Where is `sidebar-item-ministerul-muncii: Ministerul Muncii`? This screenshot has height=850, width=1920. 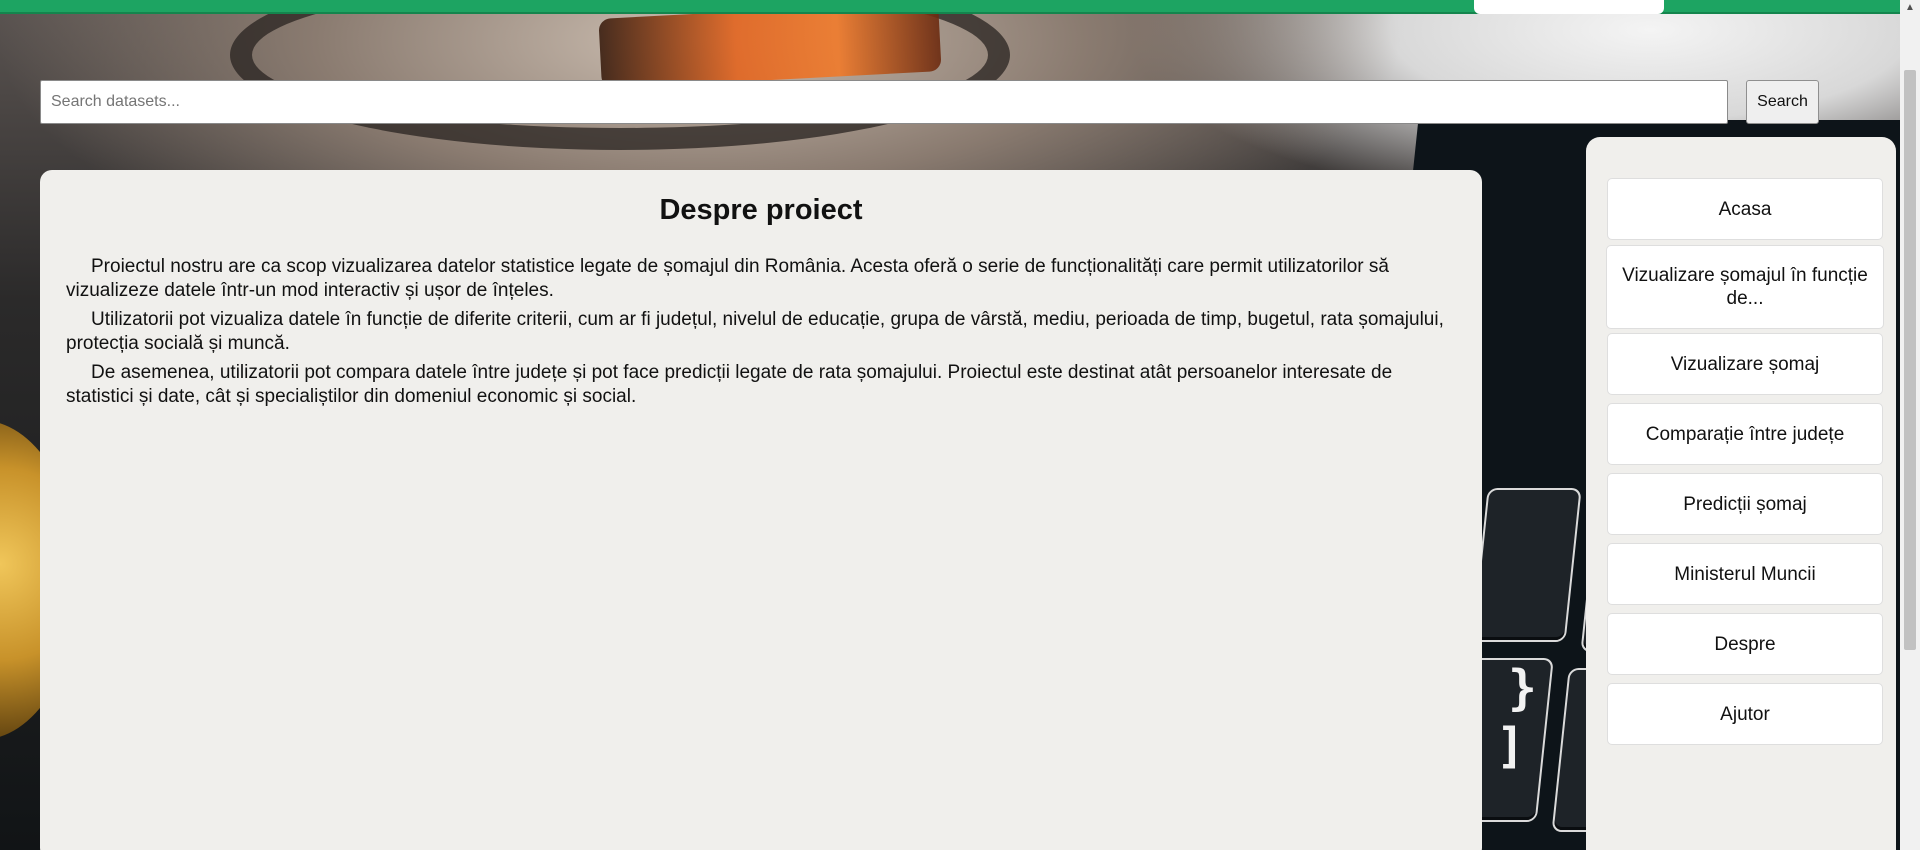 sidebar-item-ministerul-muncii: Ministerul Muncii is located at coordinates (1745, 574).